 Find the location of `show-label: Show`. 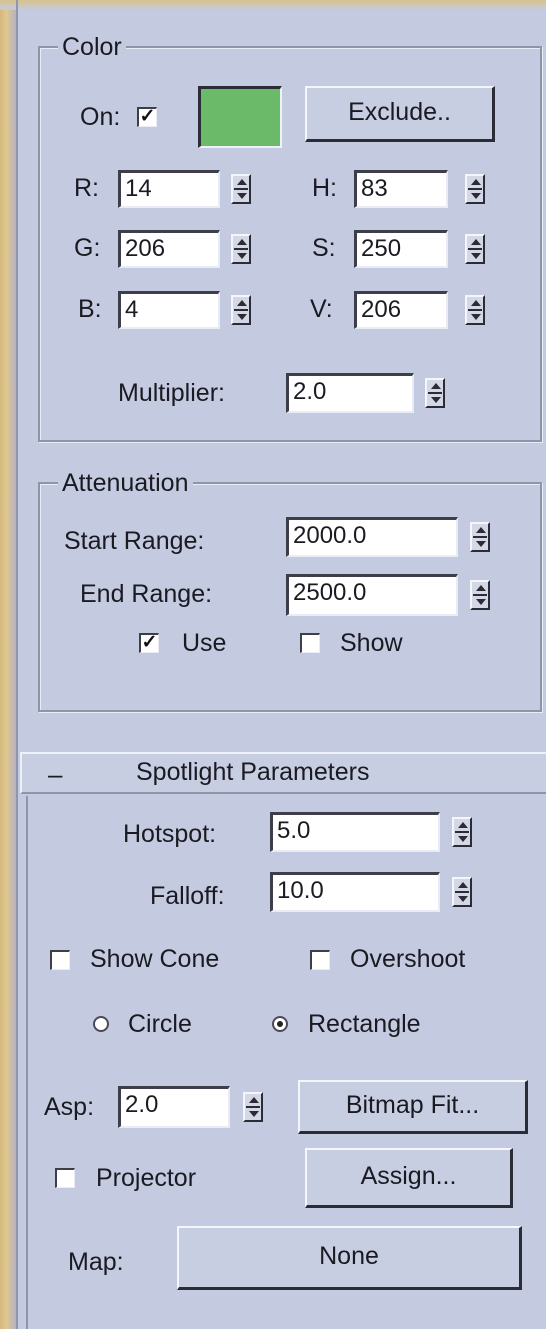

show-label: Show is located at coordinates (371, 643).